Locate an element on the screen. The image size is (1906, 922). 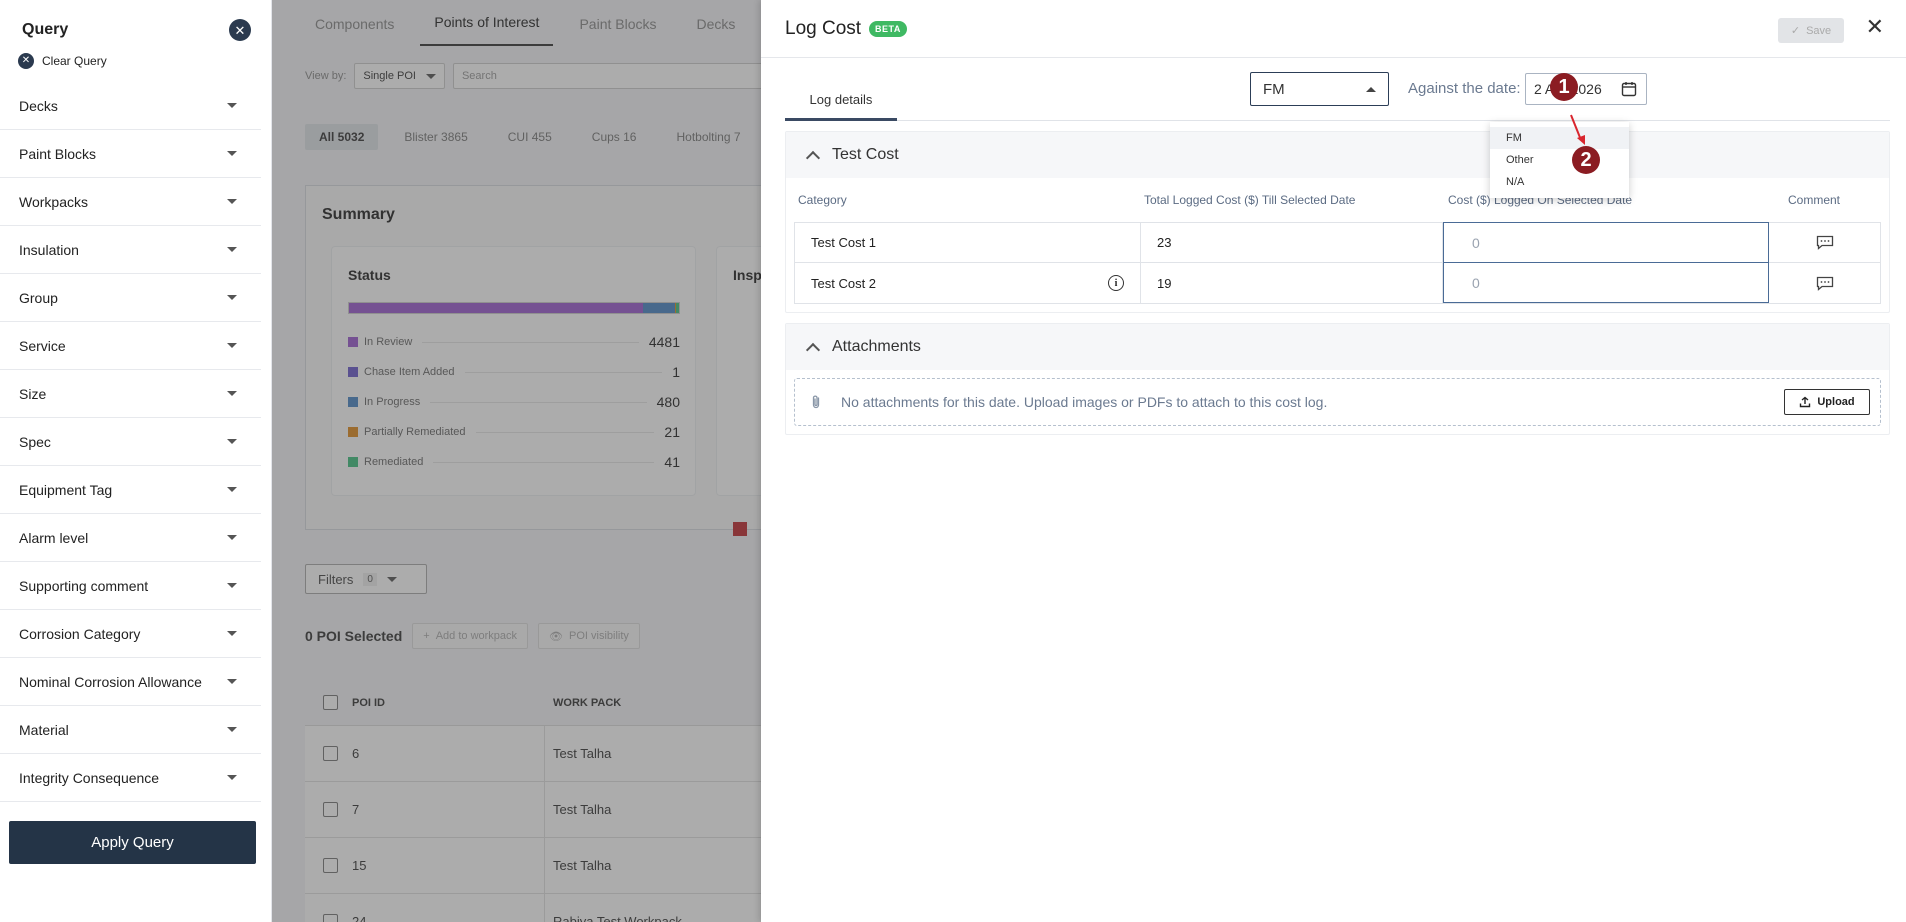
test-cost-title: Test Cost is located at coordinates (865, 154).